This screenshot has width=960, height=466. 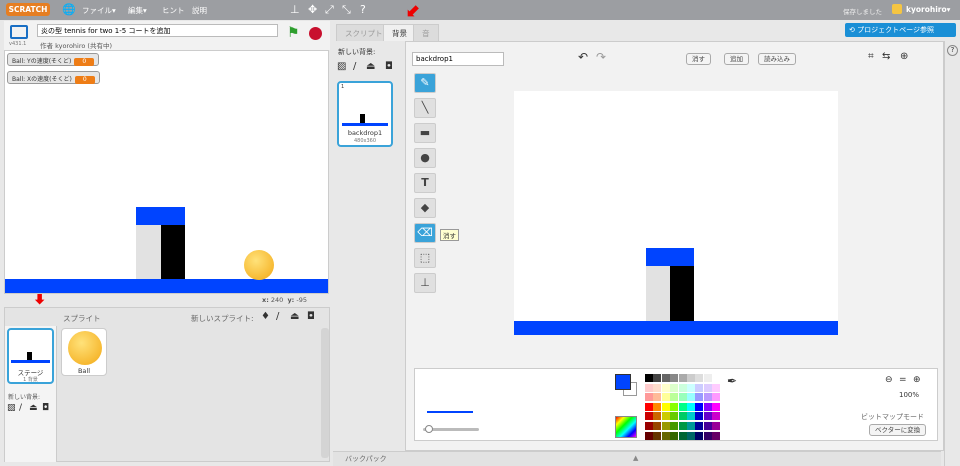 I want to click on color-palette, so click(x=683, y=408).